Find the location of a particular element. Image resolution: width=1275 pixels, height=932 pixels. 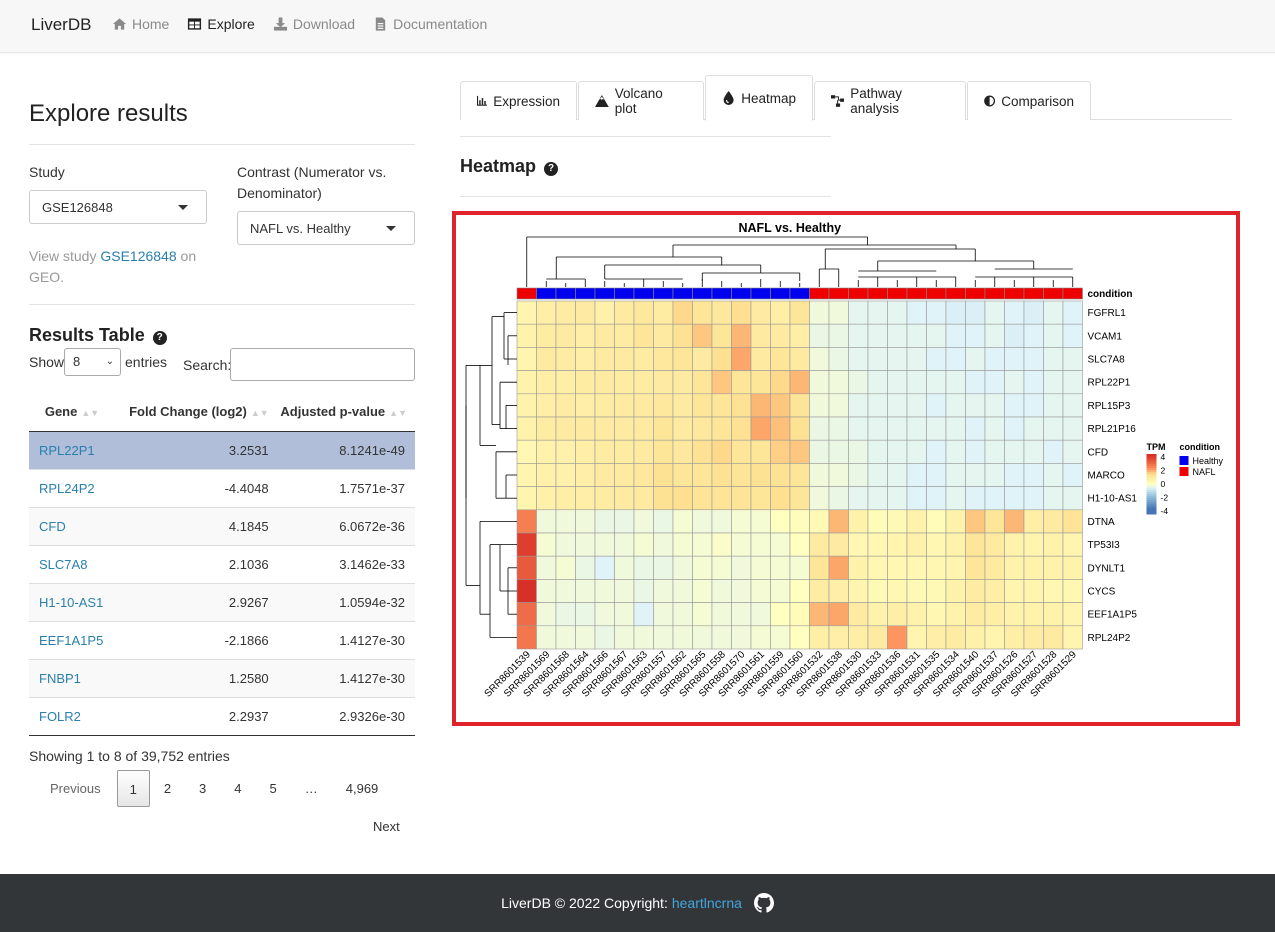

tab-comparison: Comparison is located at coordinates (1029, 100).